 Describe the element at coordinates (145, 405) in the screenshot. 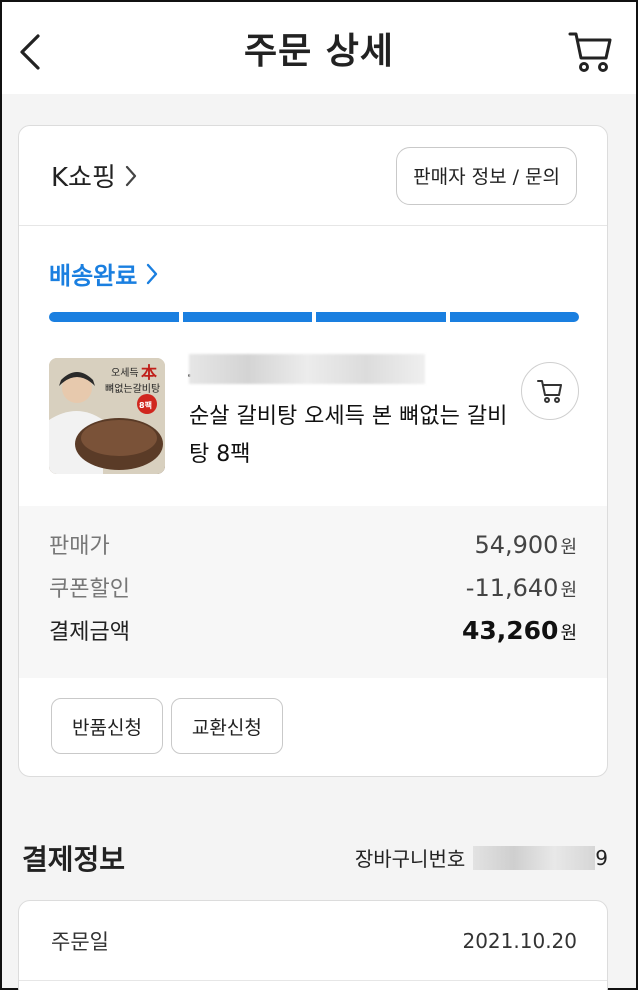

I see `thumb-badge: 8팩` at that location.